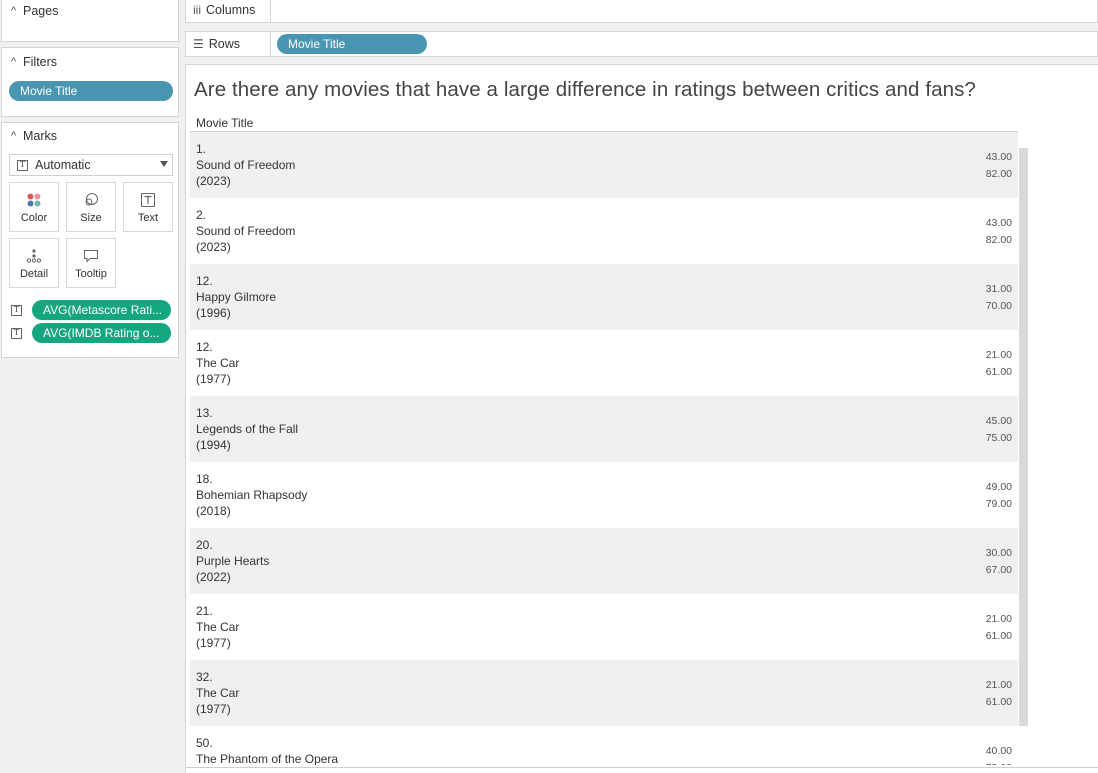 This screenshot has width=1098, height=773. I want to click on row-values: 40.00 72.00, so click(999, 754).